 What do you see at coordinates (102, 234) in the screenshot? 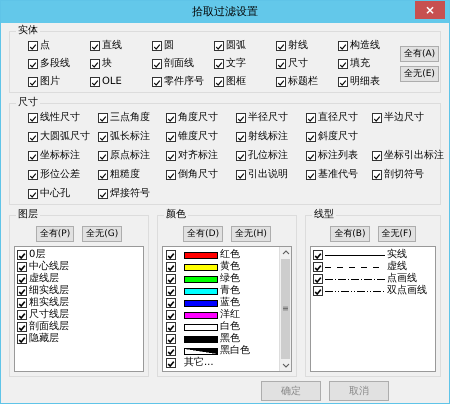
I see `select-button: 全无(G)` at bounding box center [102, 234].